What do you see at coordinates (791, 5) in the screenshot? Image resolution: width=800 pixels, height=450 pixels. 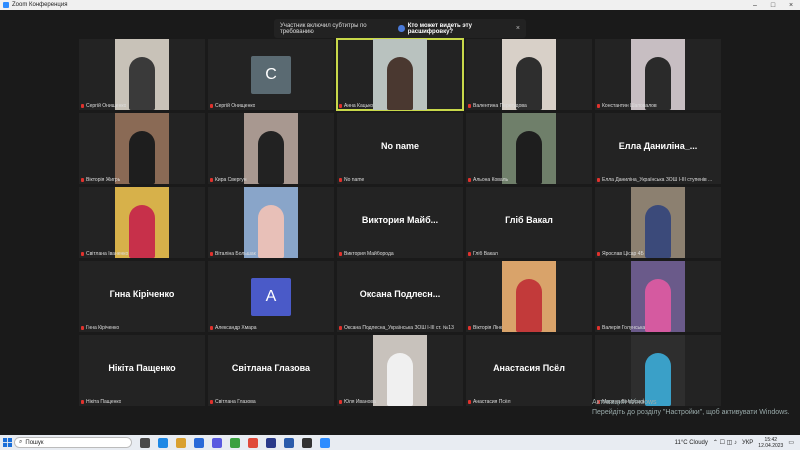 I see `close-button: ×` at bounding box center [791, 5].